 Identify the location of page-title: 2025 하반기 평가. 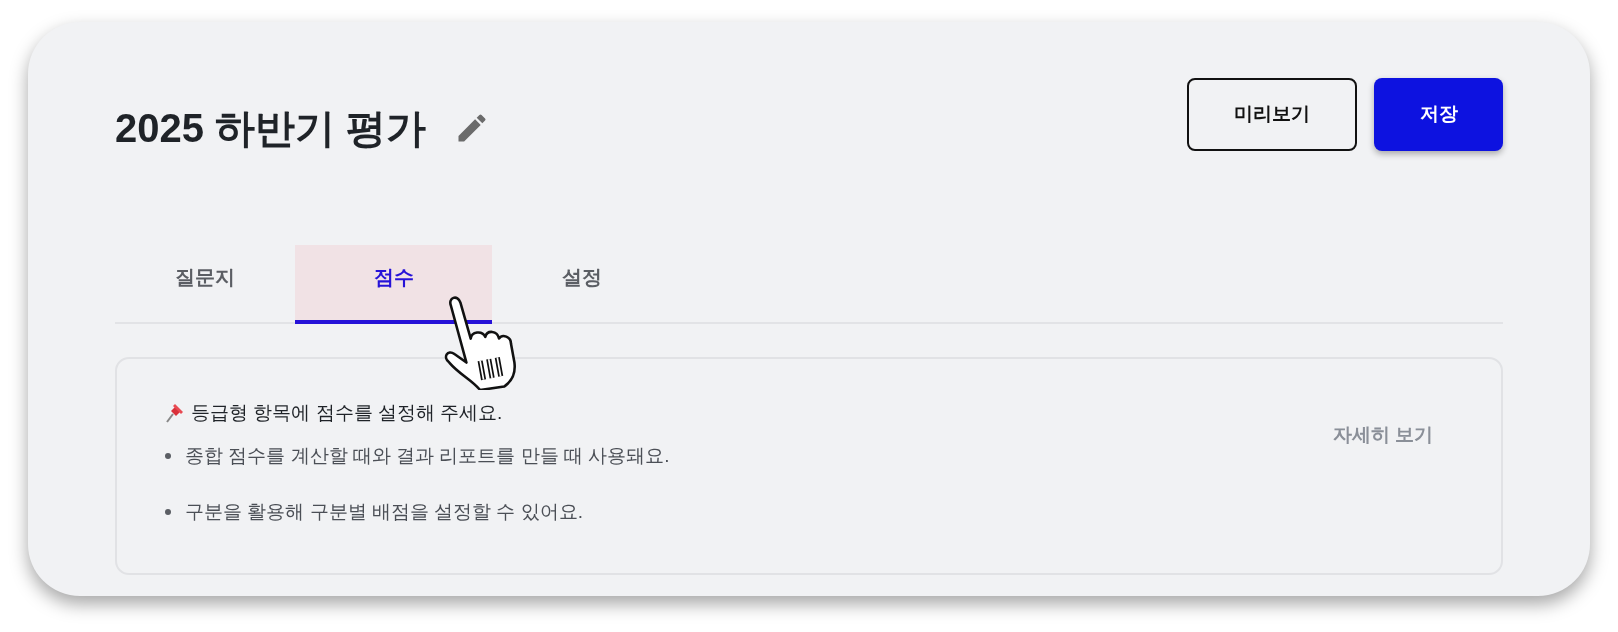
(271, 128).